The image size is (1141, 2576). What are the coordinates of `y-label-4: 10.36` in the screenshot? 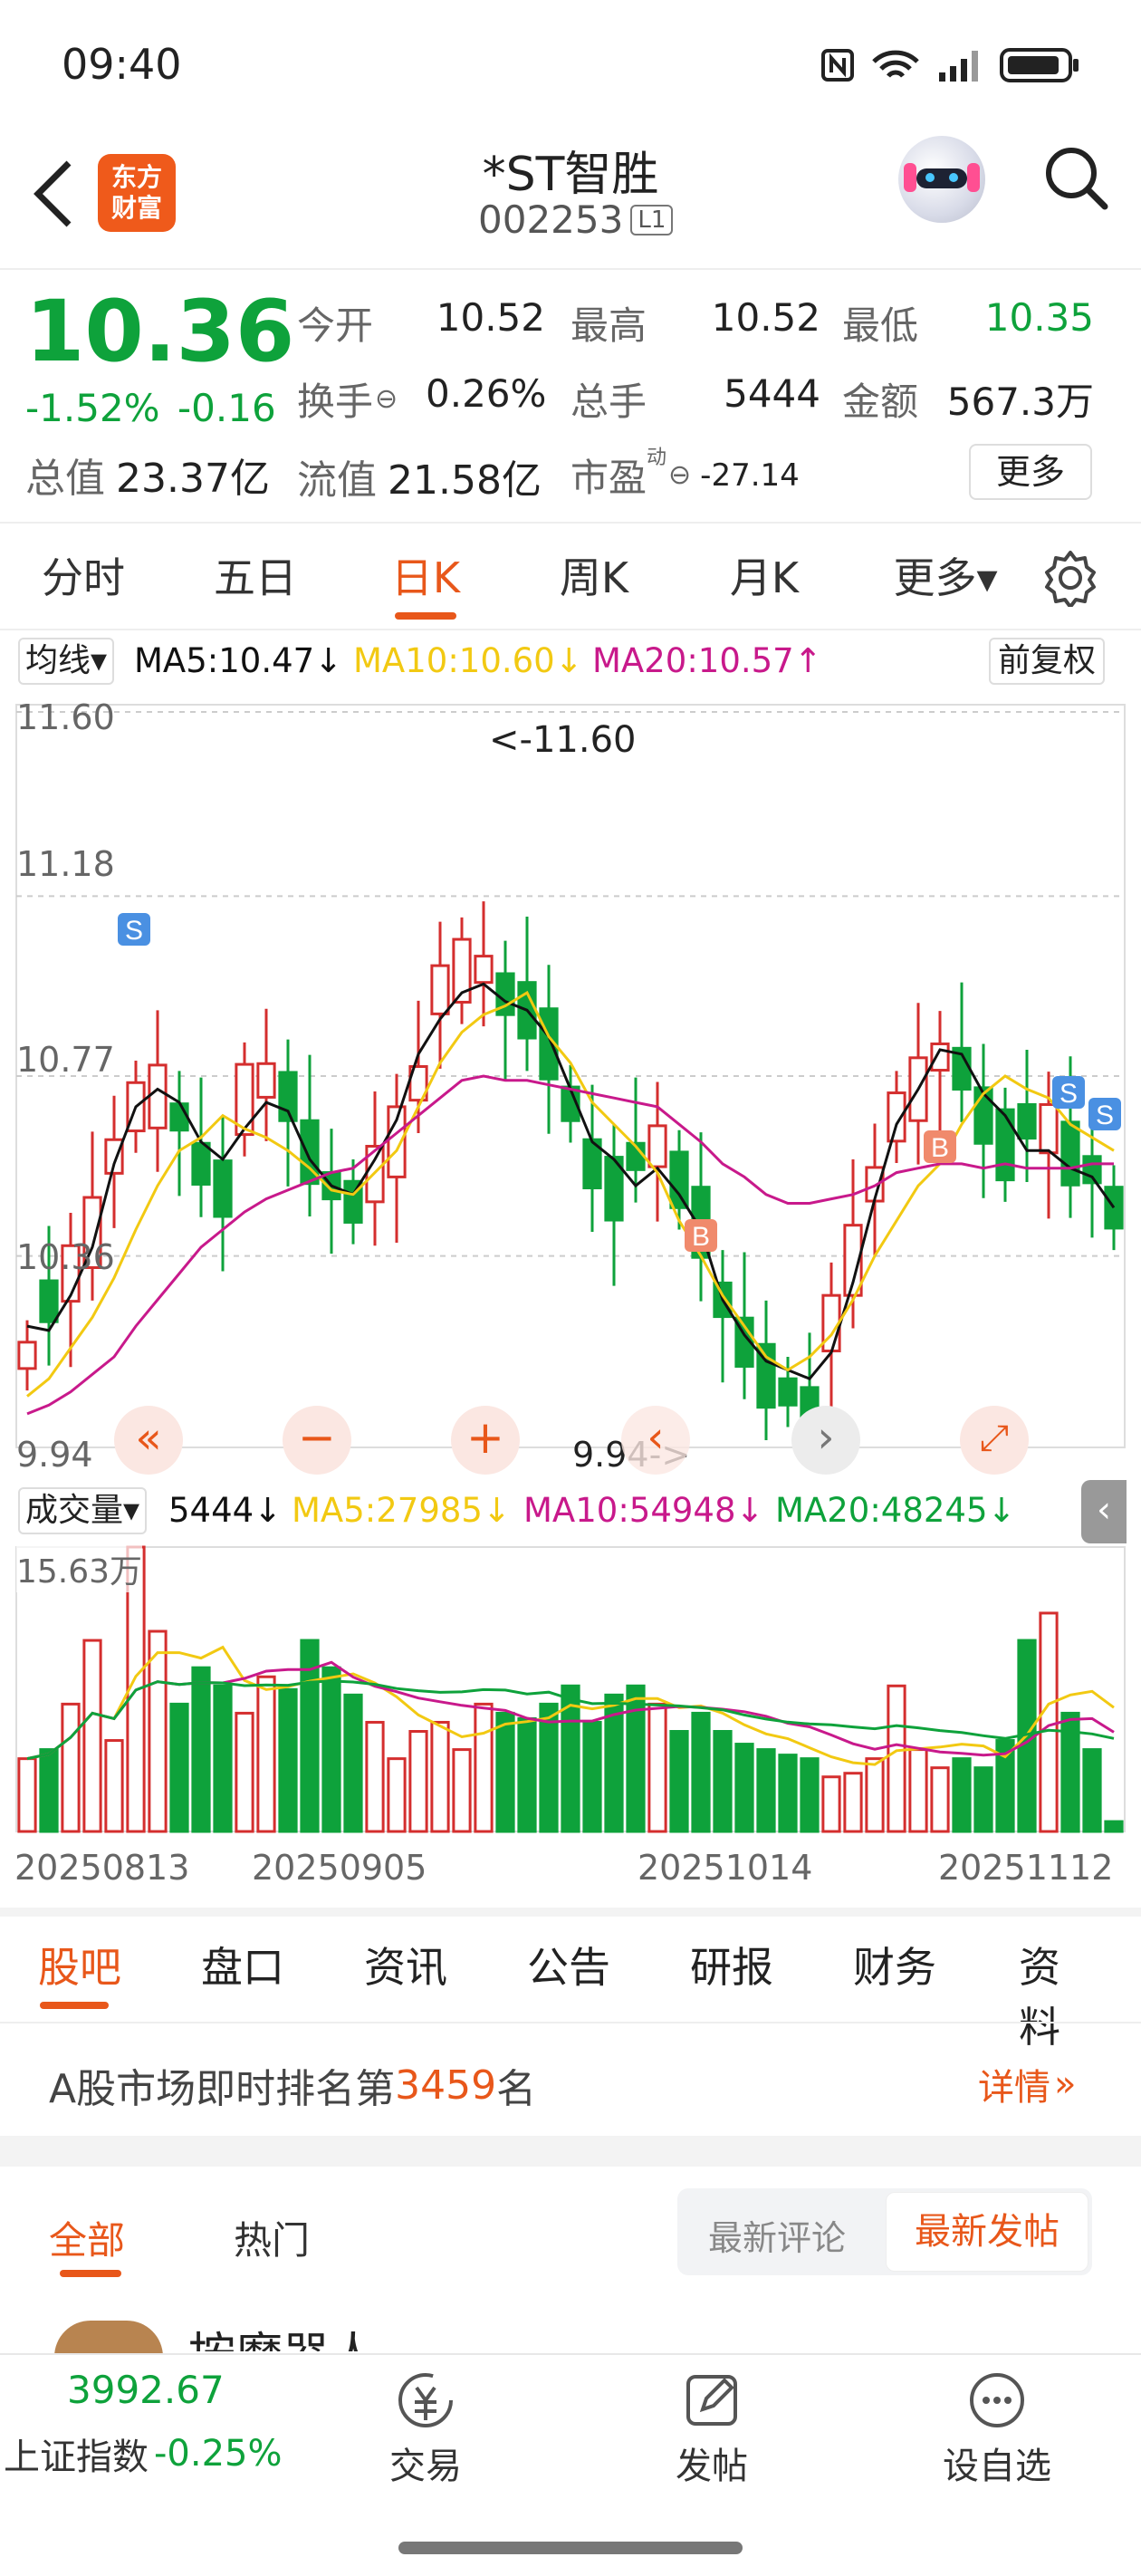 It's located at (65, 1257).